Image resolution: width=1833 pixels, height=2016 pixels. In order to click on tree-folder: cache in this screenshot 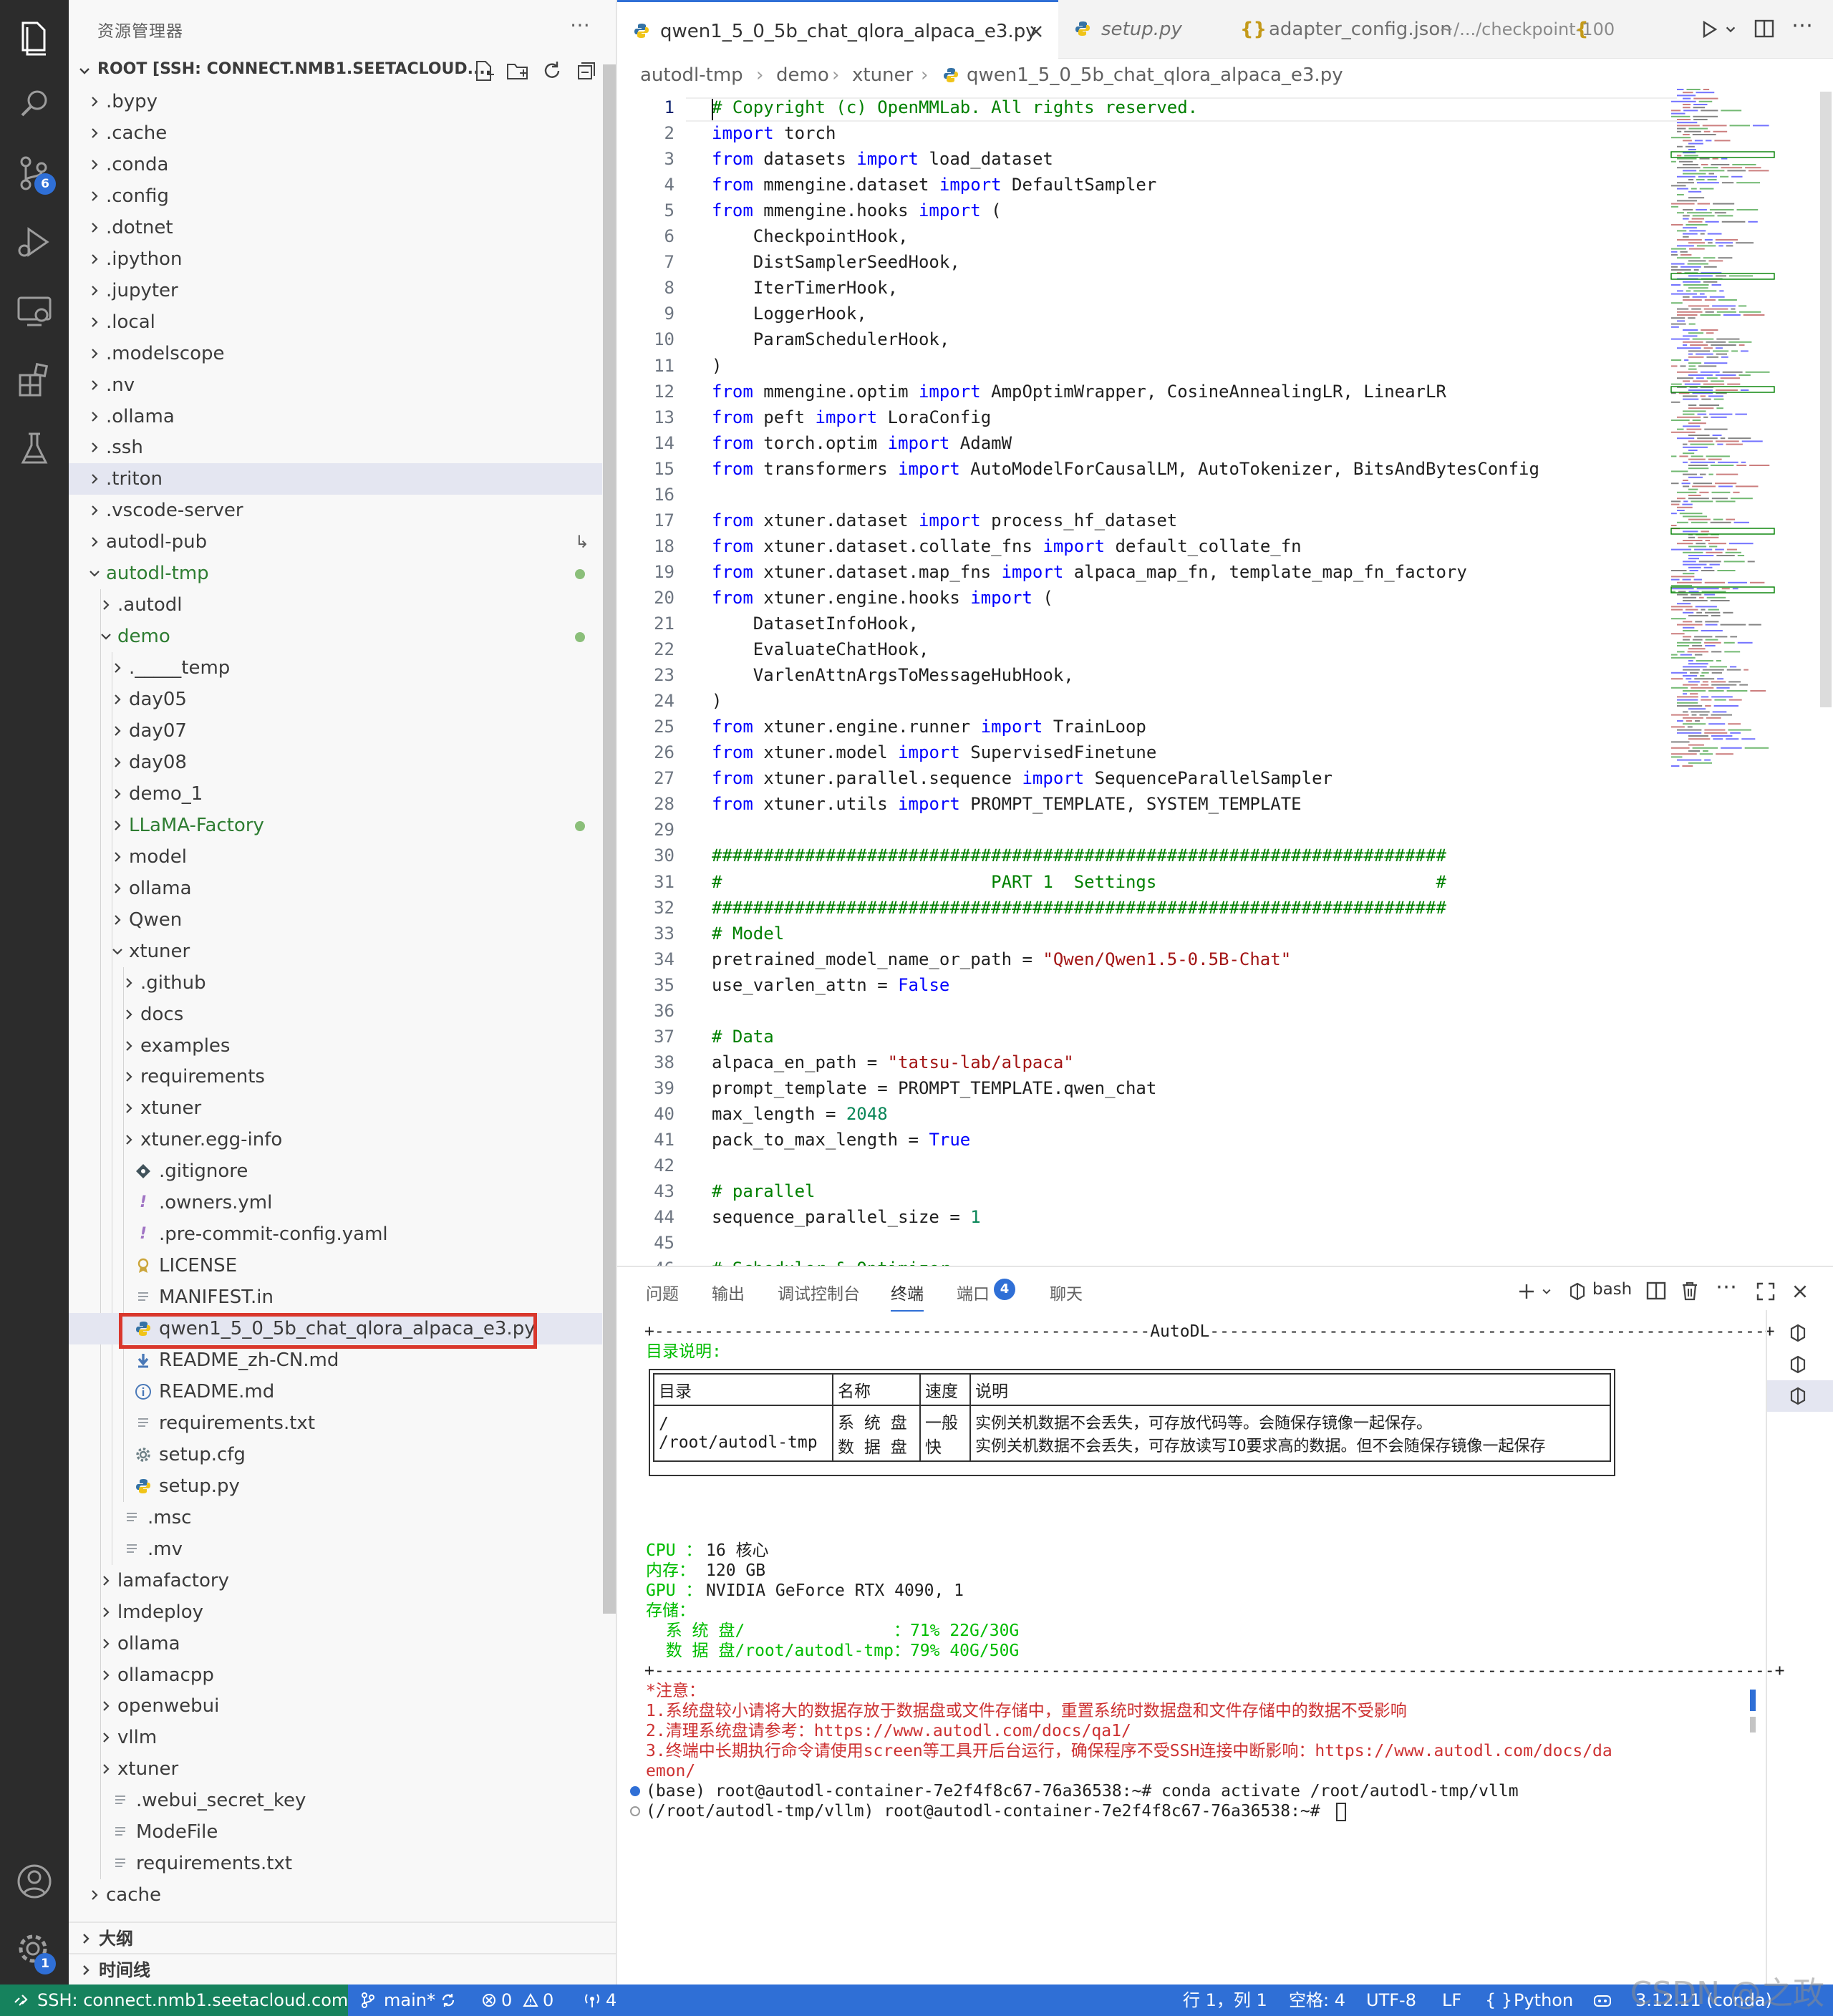, I will do `click(336, 1895)`.